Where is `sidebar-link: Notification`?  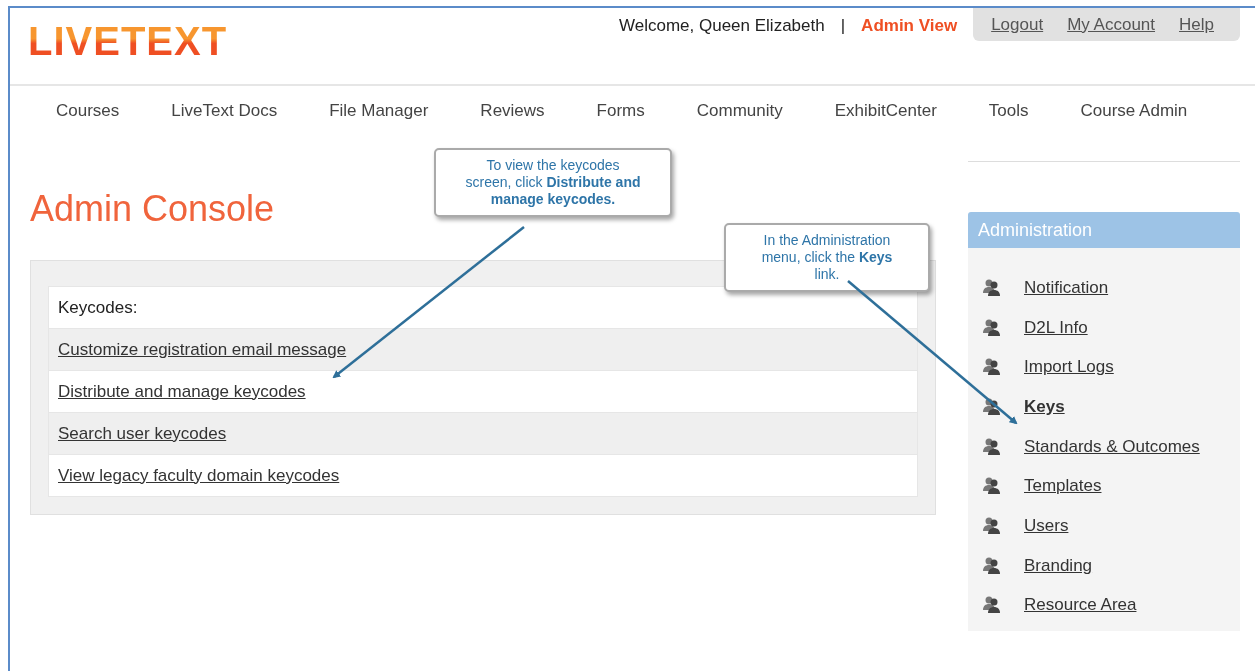
sidebar-link: Notification is located at coordinates (1066, 287).